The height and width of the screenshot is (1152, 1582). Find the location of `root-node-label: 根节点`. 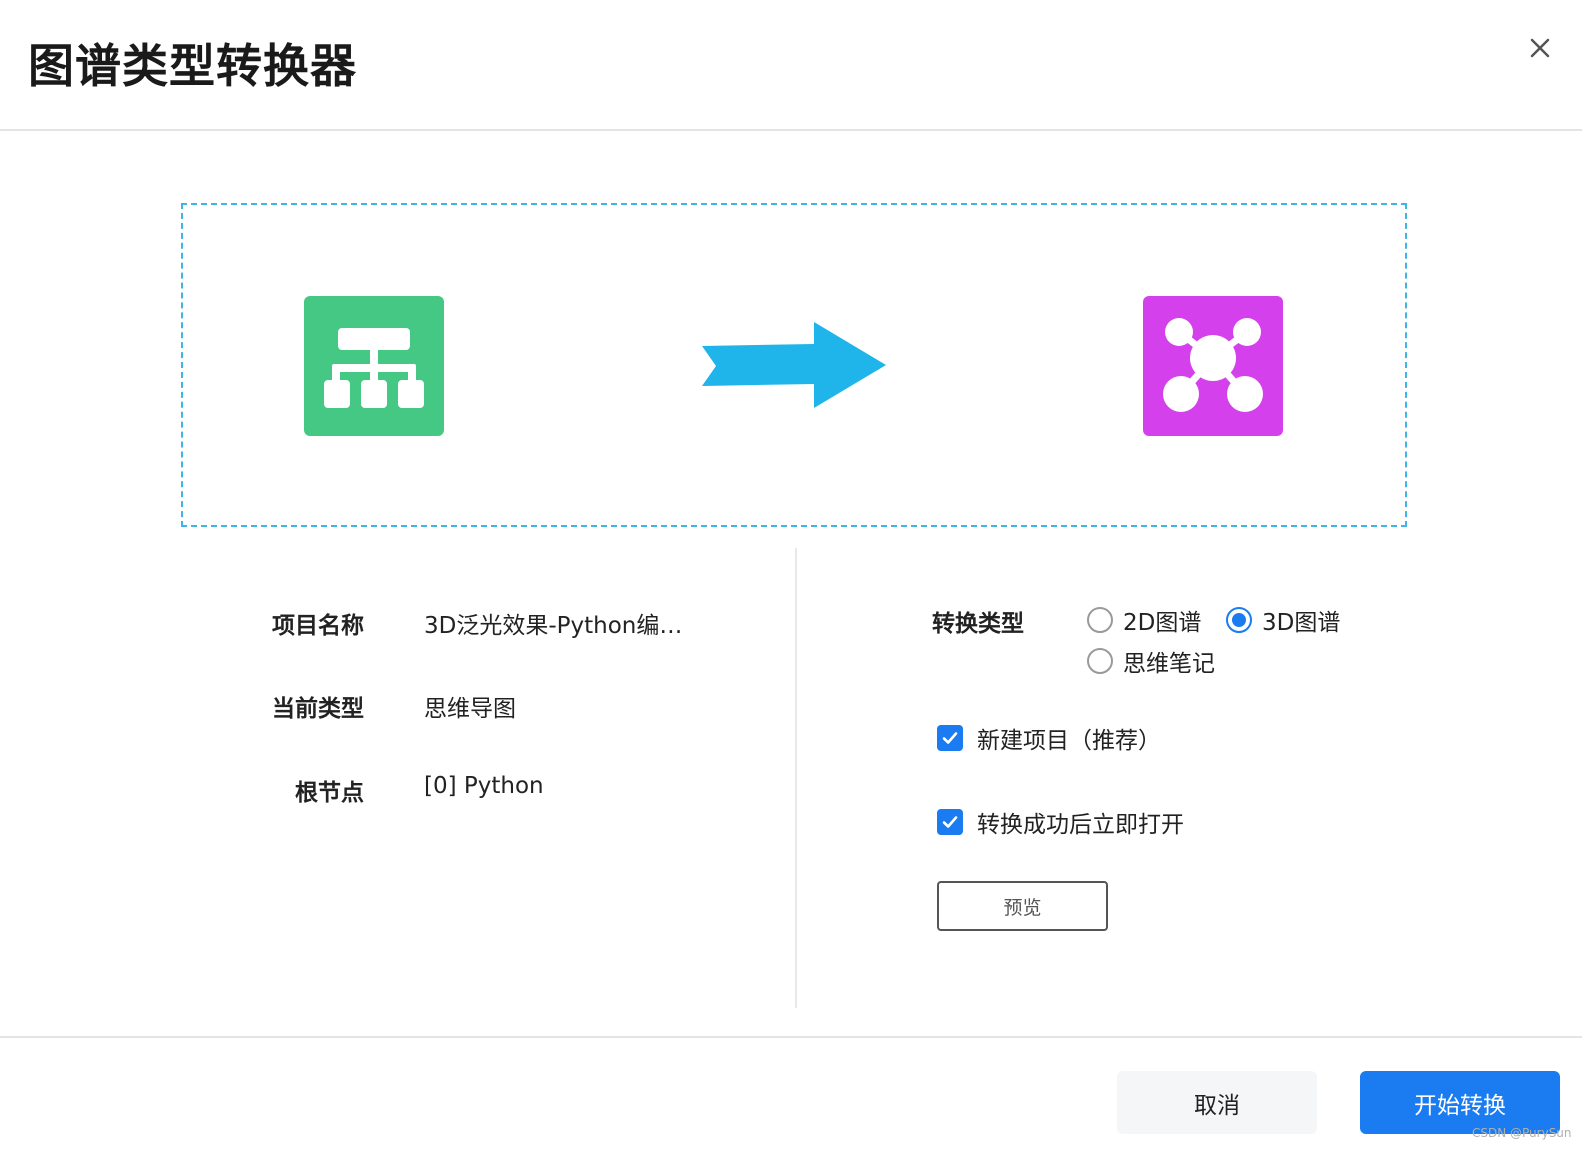

root-node-label: 根节点 is located at coordinates (329, 793).